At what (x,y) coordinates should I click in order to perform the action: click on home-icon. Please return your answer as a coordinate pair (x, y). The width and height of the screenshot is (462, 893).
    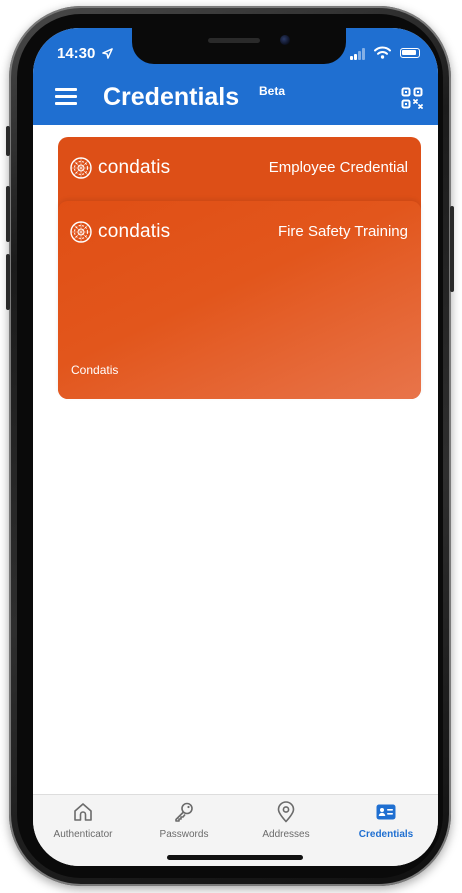
    Looking at the image, I should click on (83, 812).